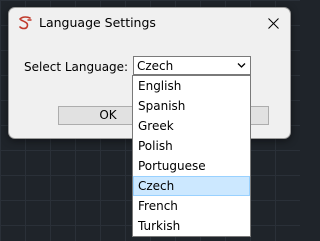 Image resolution: width=320 pixels, height=241 pixels. What do you see at coordinates (191, 126) in the screenshot?
I see `dropdown-option-greek: Greek` at bounding box center [191, 126].